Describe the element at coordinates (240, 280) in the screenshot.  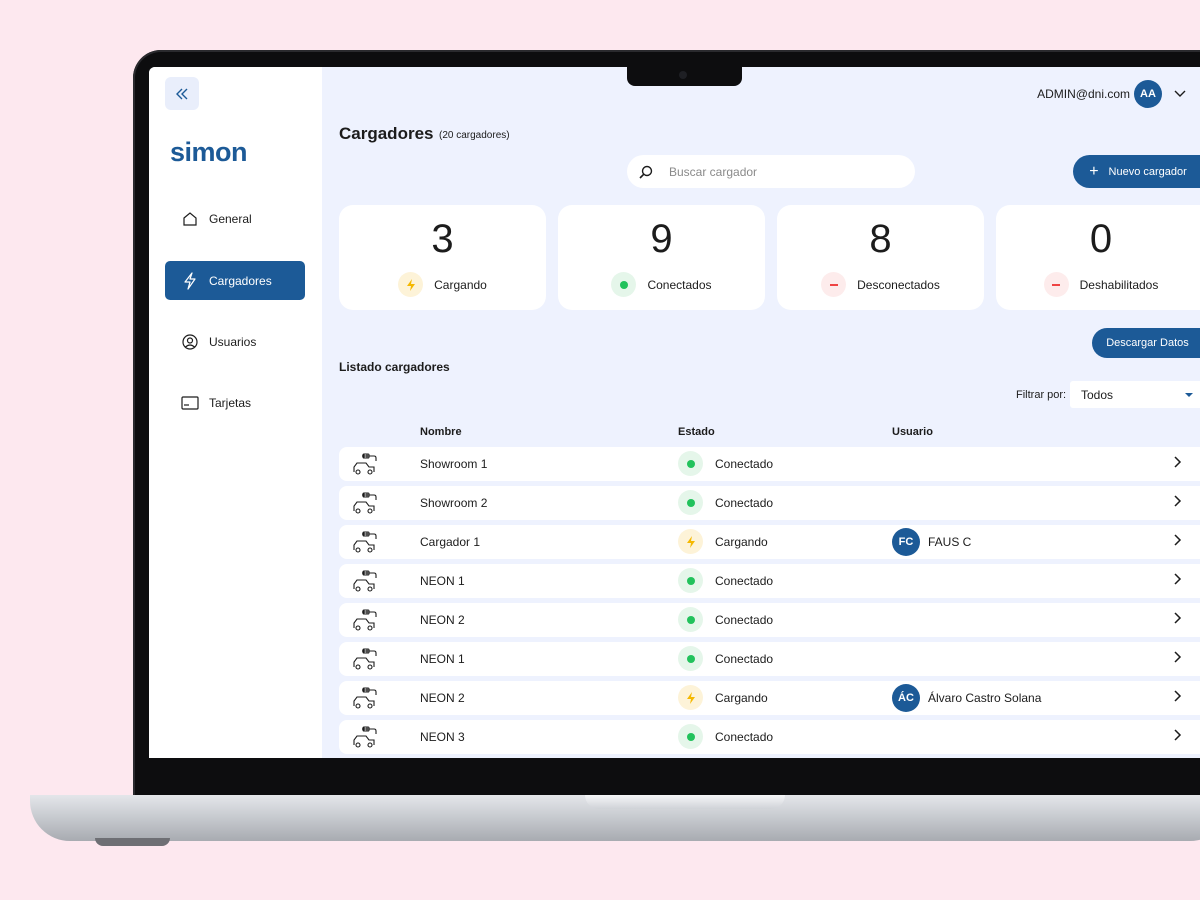
I see `sidebar-item-label: Cargadores` at that location.